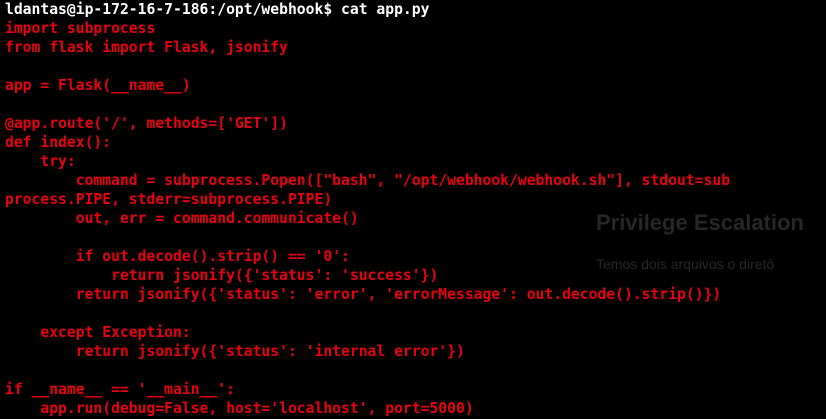 The image size is (826, 419). Describe the element at coordinates (120, 389) in the screenshot. I see `code-line: if __name__ == '__main__':` at that location.